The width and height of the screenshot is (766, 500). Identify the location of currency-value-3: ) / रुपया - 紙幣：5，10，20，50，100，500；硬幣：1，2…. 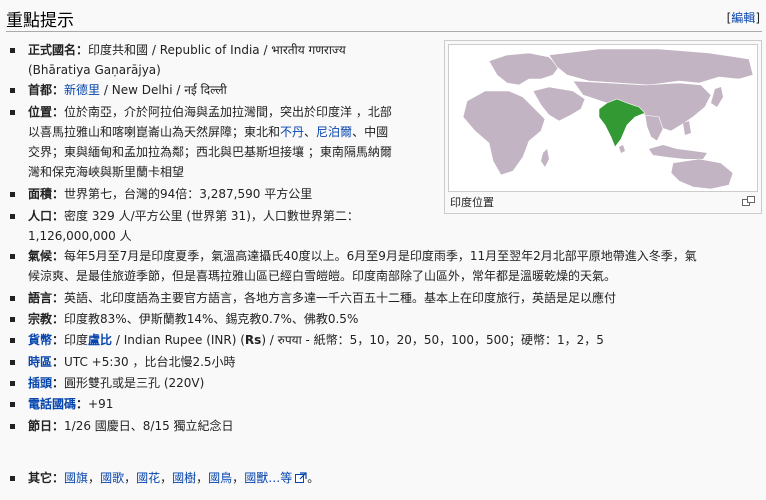
(432, 340).